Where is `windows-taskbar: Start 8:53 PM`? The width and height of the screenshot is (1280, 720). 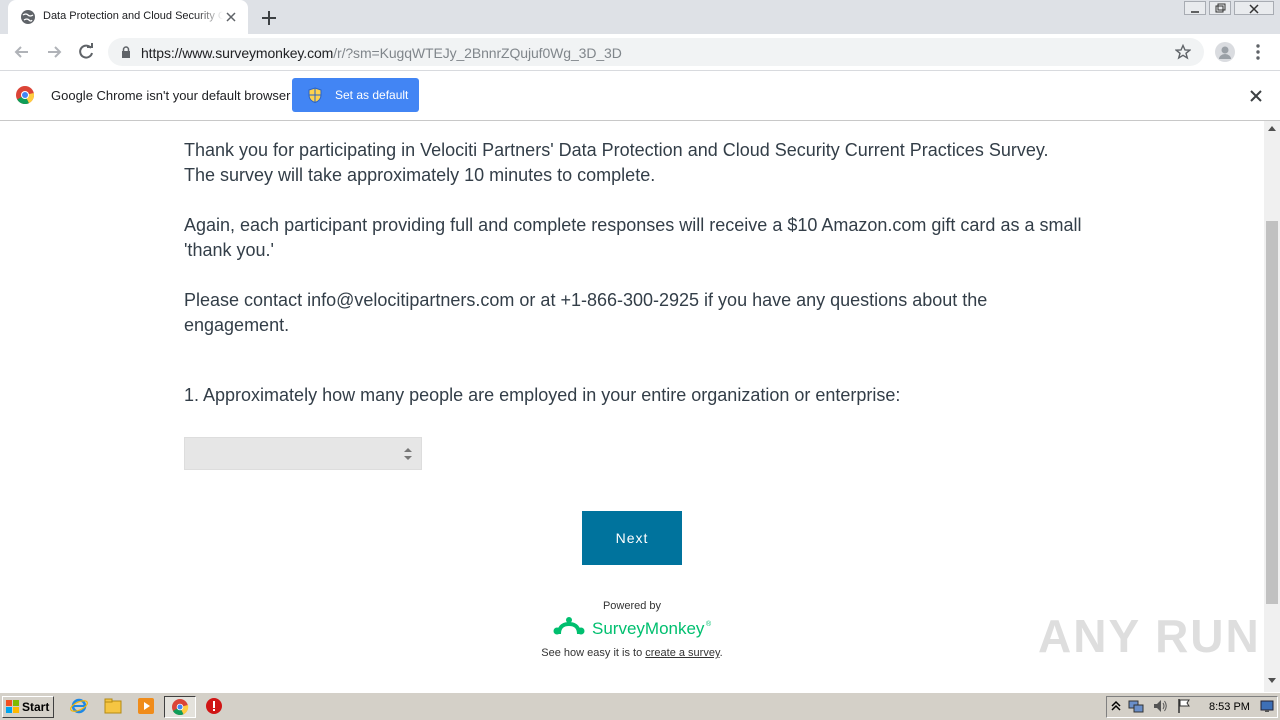
windows-taskbar: Start 8:53 PM is located at coordinates (640, 706).